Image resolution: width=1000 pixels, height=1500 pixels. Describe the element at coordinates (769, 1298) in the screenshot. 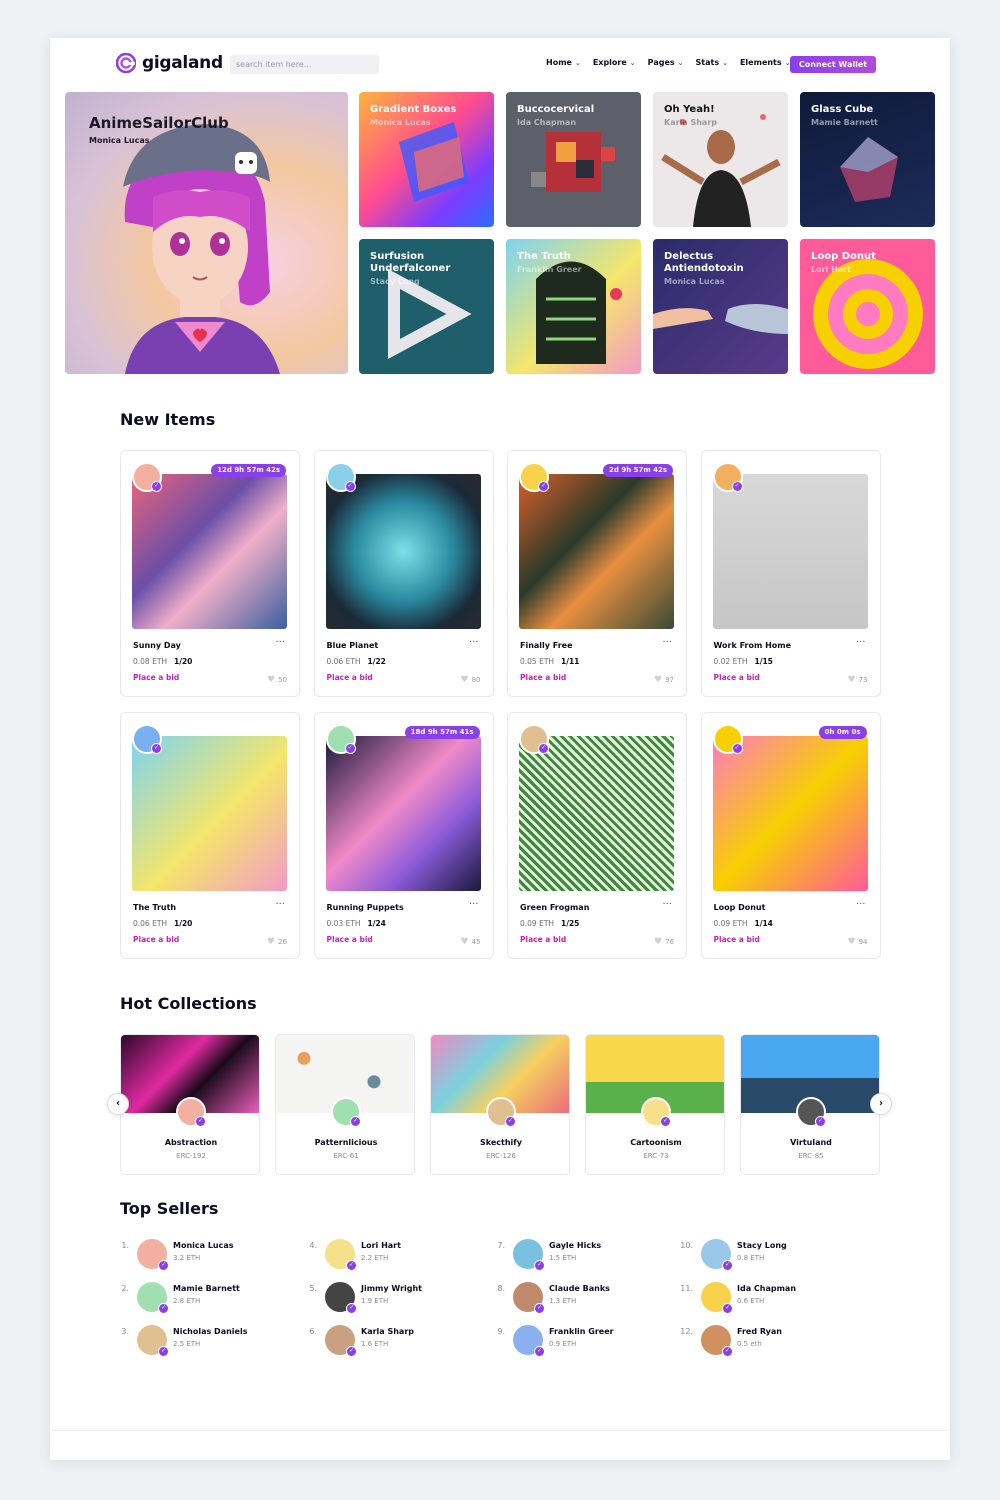

I see `top-seller-item: 11. ✓ Ida Chapman 0.6 ETH` at that location.